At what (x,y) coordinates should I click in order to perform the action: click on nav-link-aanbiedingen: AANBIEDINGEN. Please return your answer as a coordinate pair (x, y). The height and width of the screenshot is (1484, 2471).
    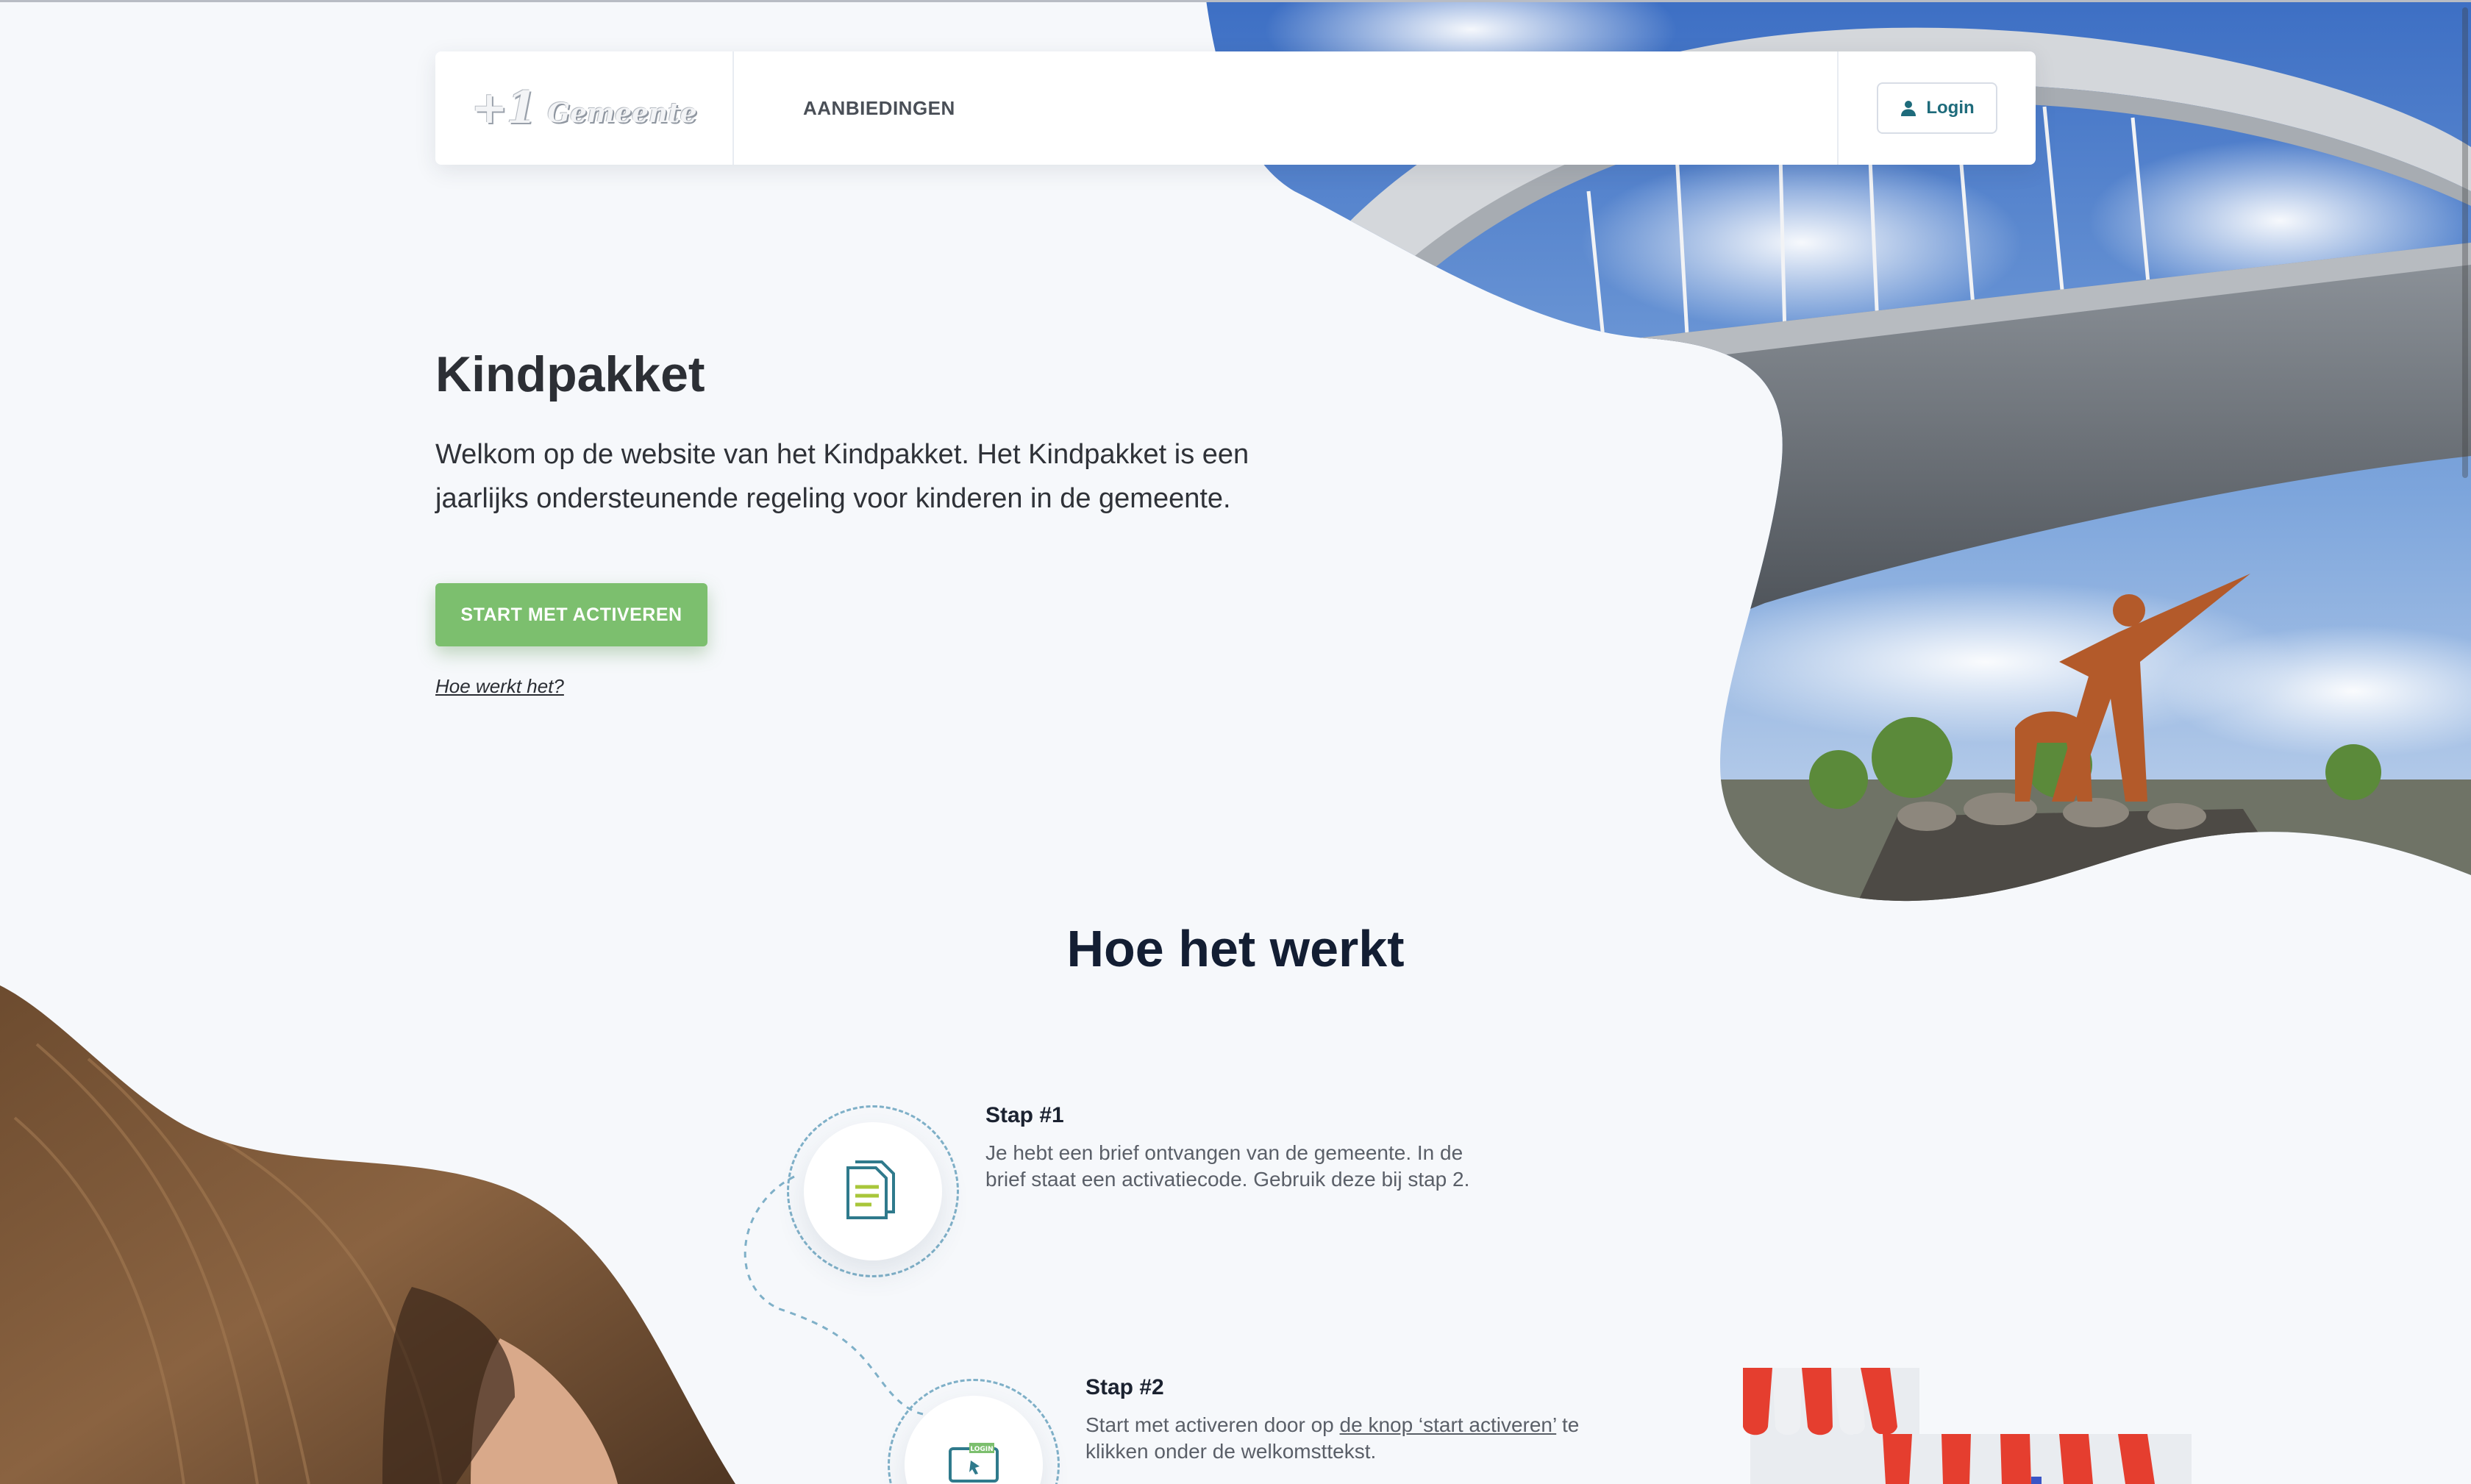
    Looking at the image, I should click on (879, 108).